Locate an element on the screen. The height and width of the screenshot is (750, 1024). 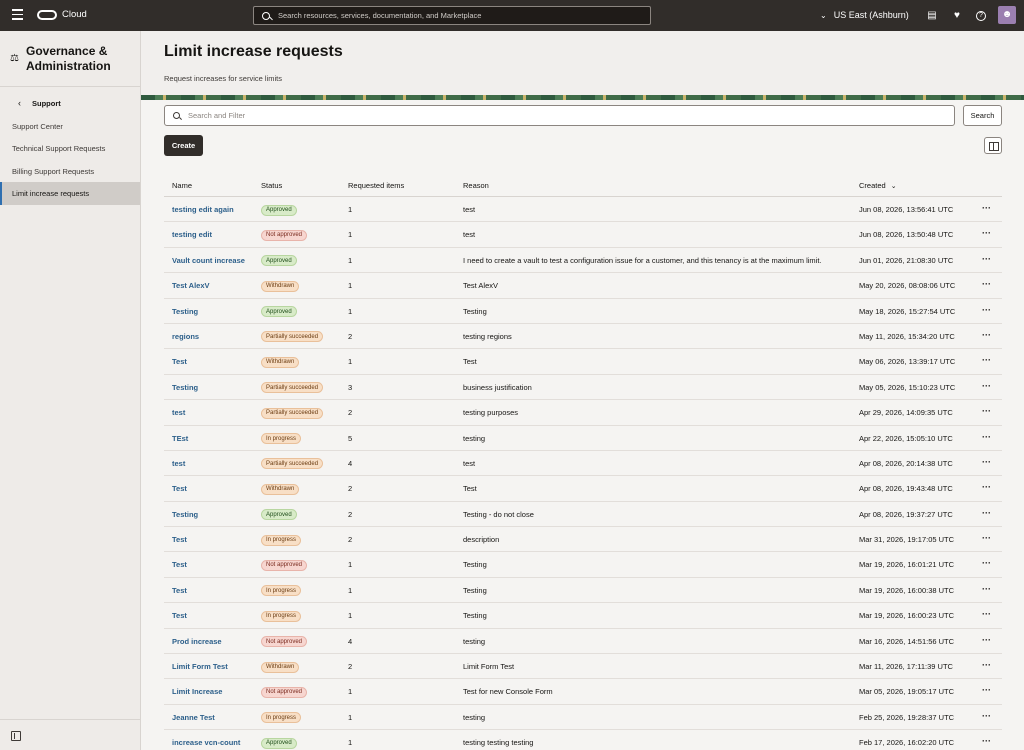
row-name-link: testing edit again is located at coordinates (203, 209).